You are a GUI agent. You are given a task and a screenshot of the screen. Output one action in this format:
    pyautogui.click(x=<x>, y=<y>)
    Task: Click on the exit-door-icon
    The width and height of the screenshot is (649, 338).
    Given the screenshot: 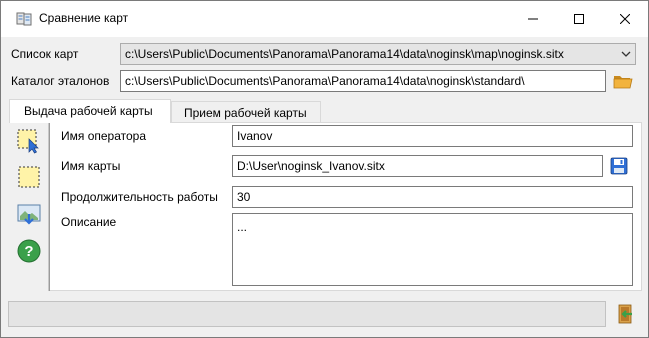 What is the action you would take?
    pyautogui.click(x=625, y=314)
    